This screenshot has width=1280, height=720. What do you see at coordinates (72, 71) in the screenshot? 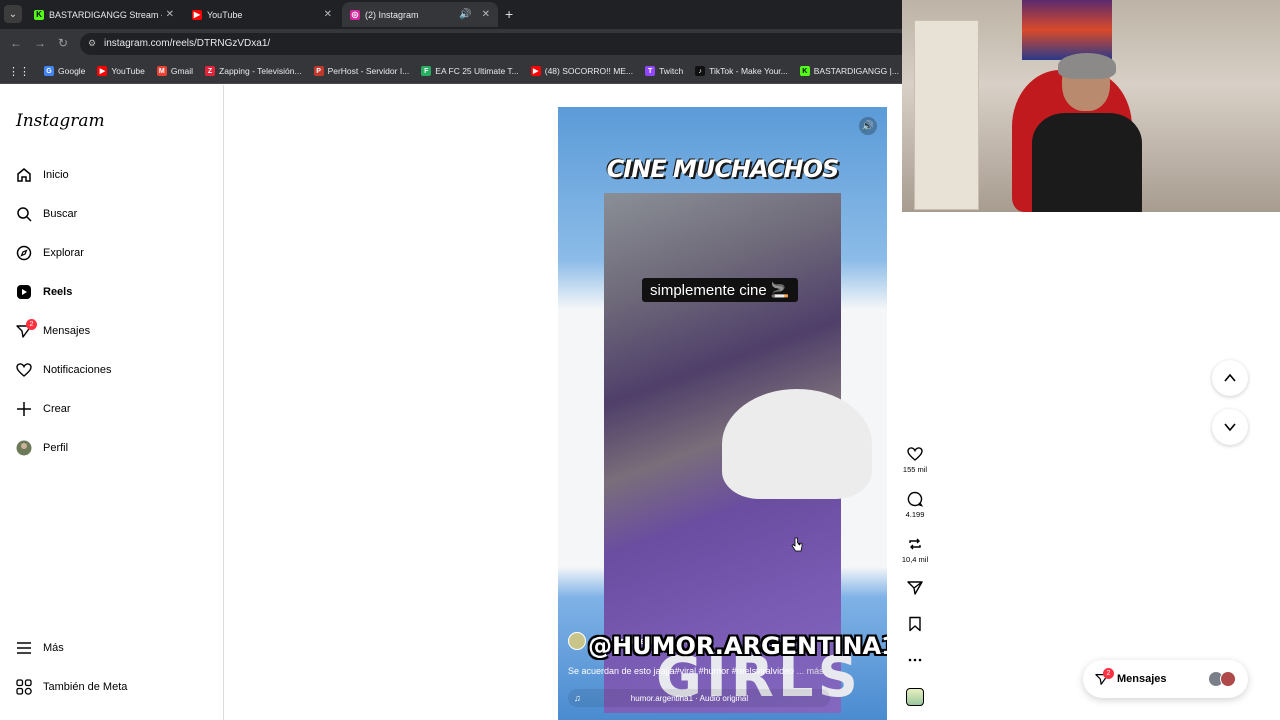
I see `bookmark-label: Google` at bounding box center [72, 71].